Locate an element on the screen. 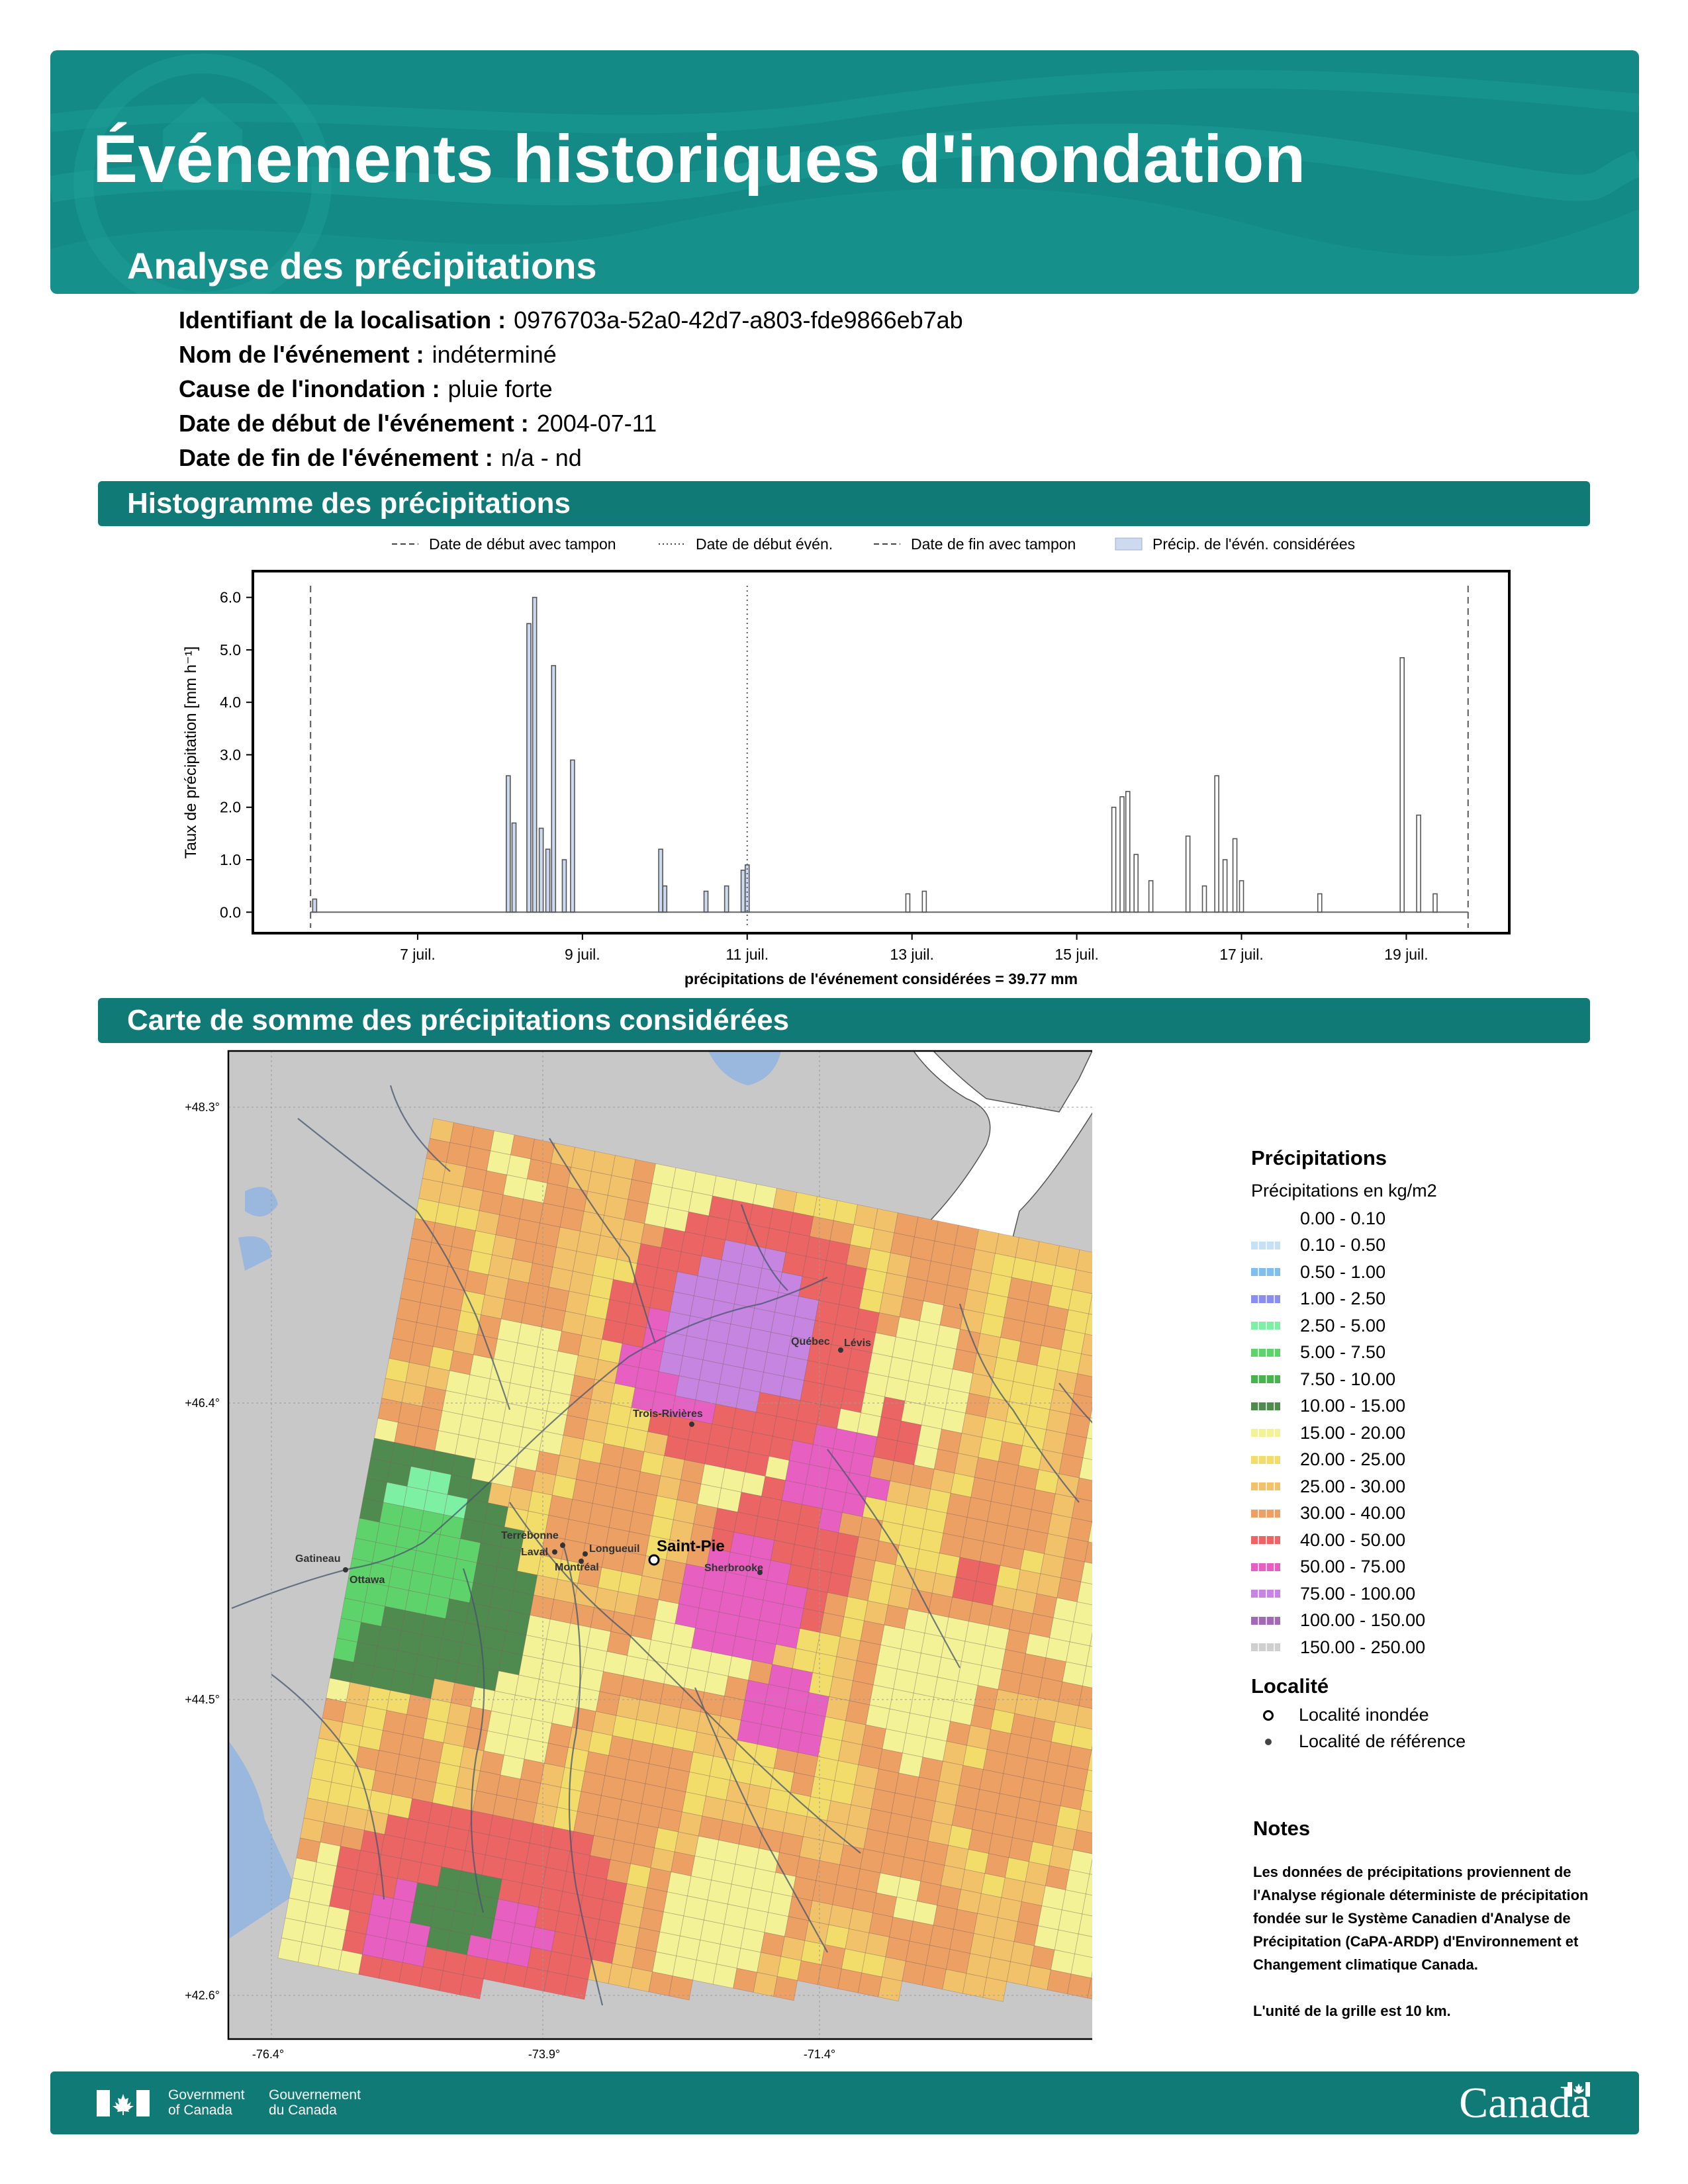 Image resolution: width=1688 pixels, height=2184 pixels. y-tick-label: 1.0 is located at coordinates (230, 859).